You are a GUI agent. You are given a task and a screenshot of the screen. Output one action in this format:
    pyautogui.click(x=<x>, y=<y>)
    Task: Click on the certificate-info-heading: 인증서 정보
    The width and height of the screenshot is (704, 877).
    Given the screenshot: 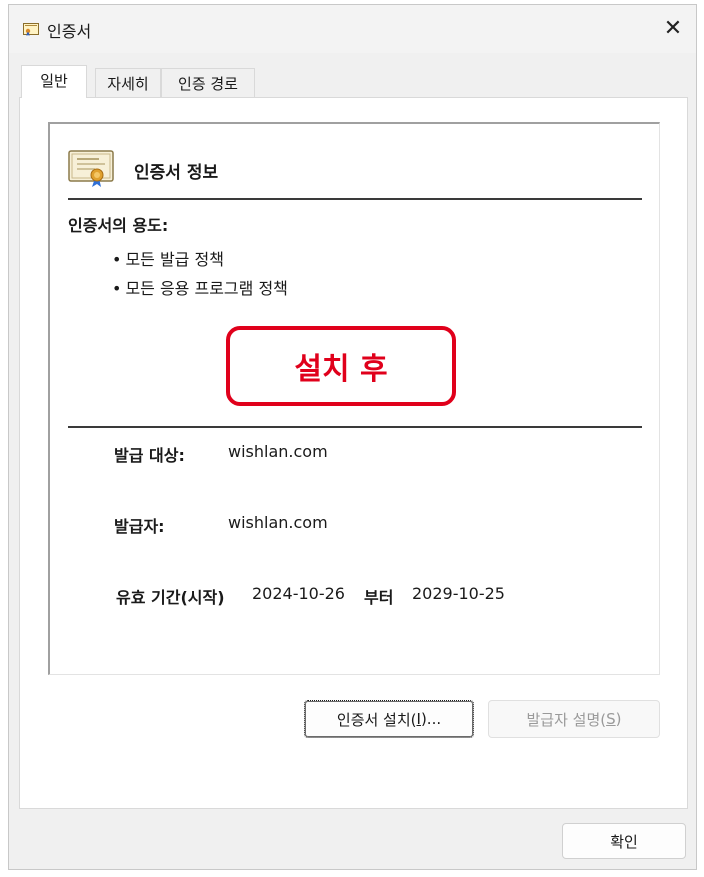 What is the action you would take?
    pyautogui.click(x=176, y=173)
    